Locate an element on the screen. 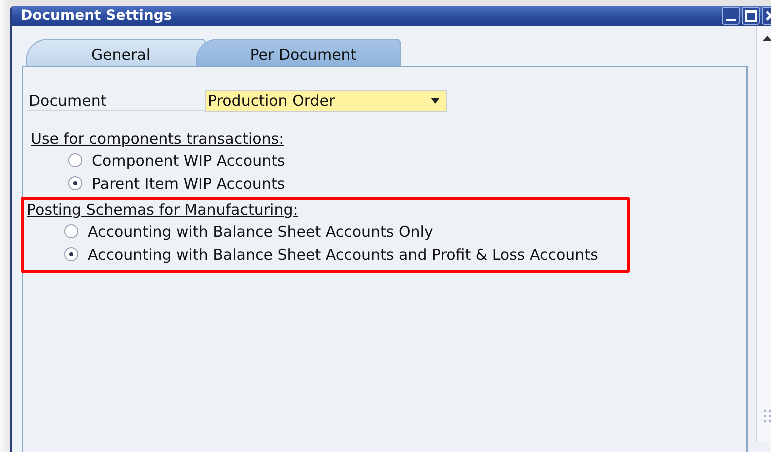 This screenshot has height=452, width=771. tab: General is located at coordinates (116, 52).